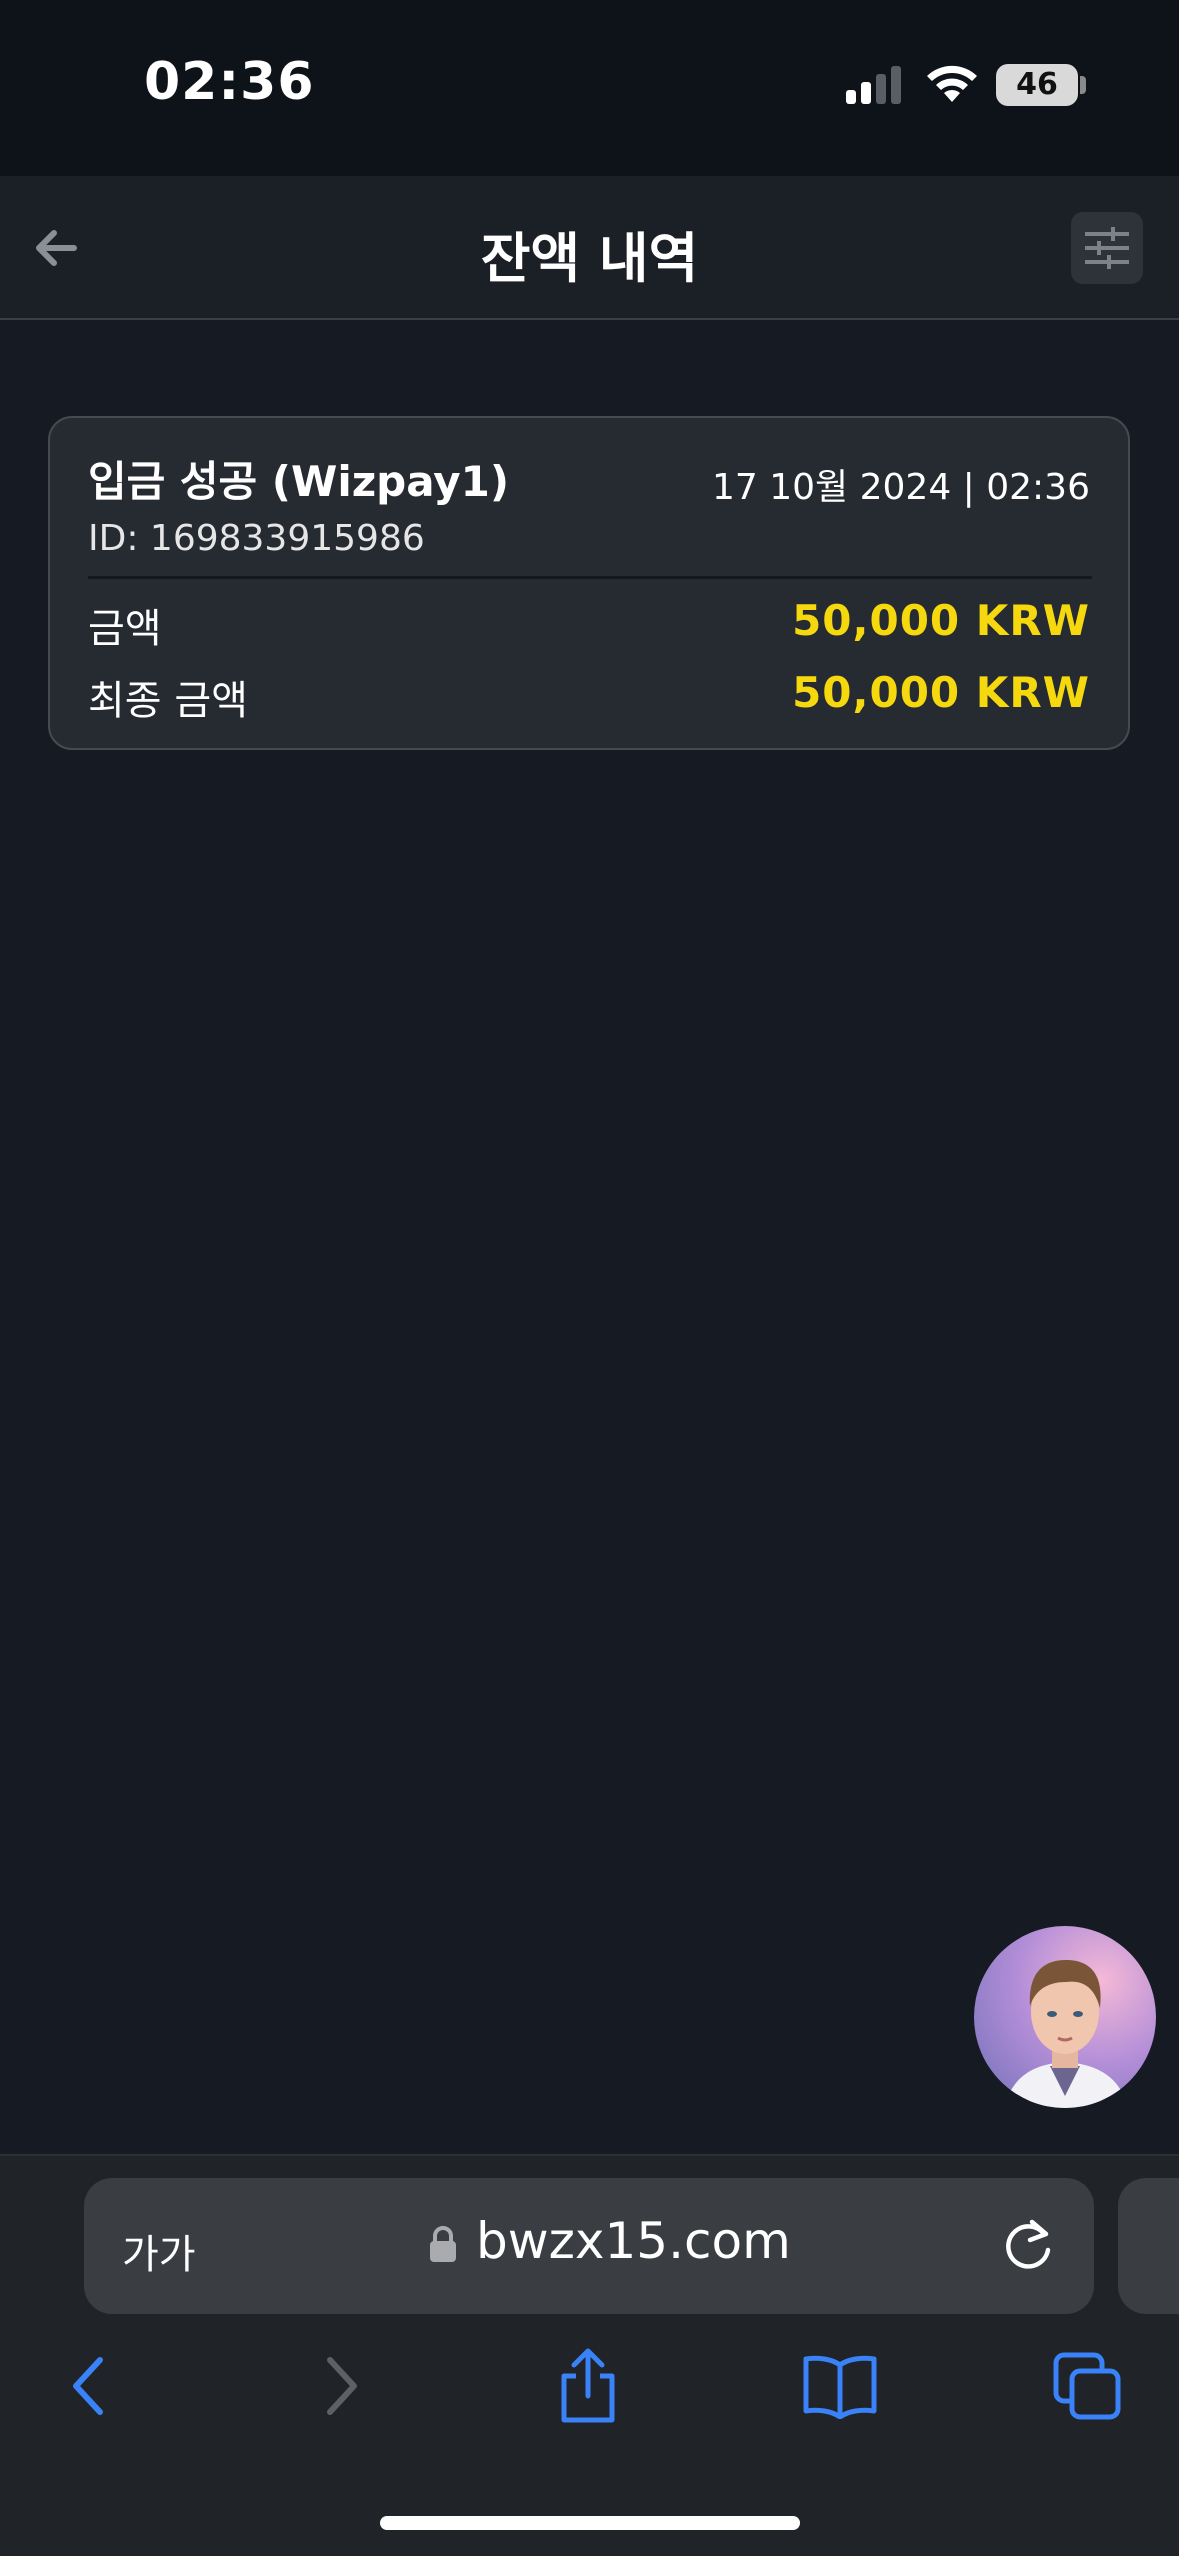 This screenshot has width=1179, height=2556. I want to click on tabs-icon, so click(1087, 2386).